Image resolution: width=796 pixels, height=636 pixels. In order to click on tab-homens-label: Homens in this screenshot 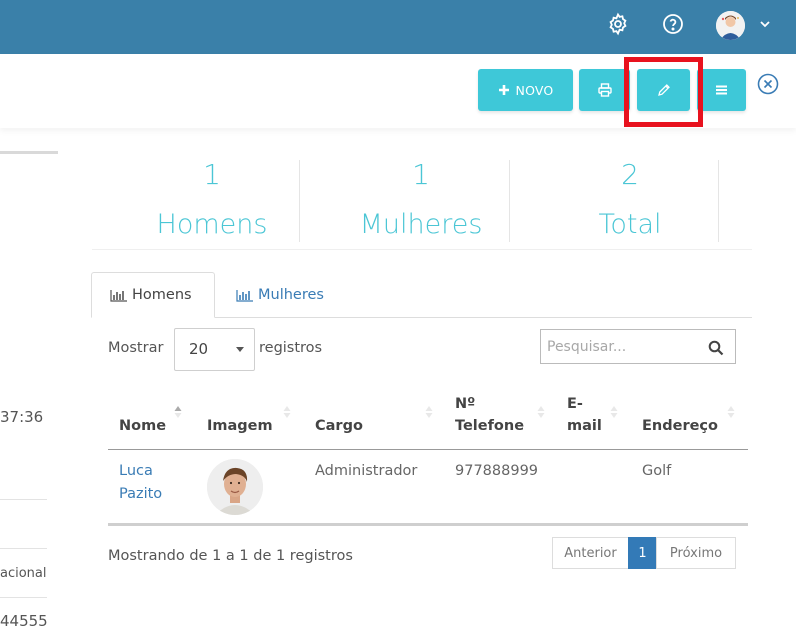, I will do `click(162, 295)`.